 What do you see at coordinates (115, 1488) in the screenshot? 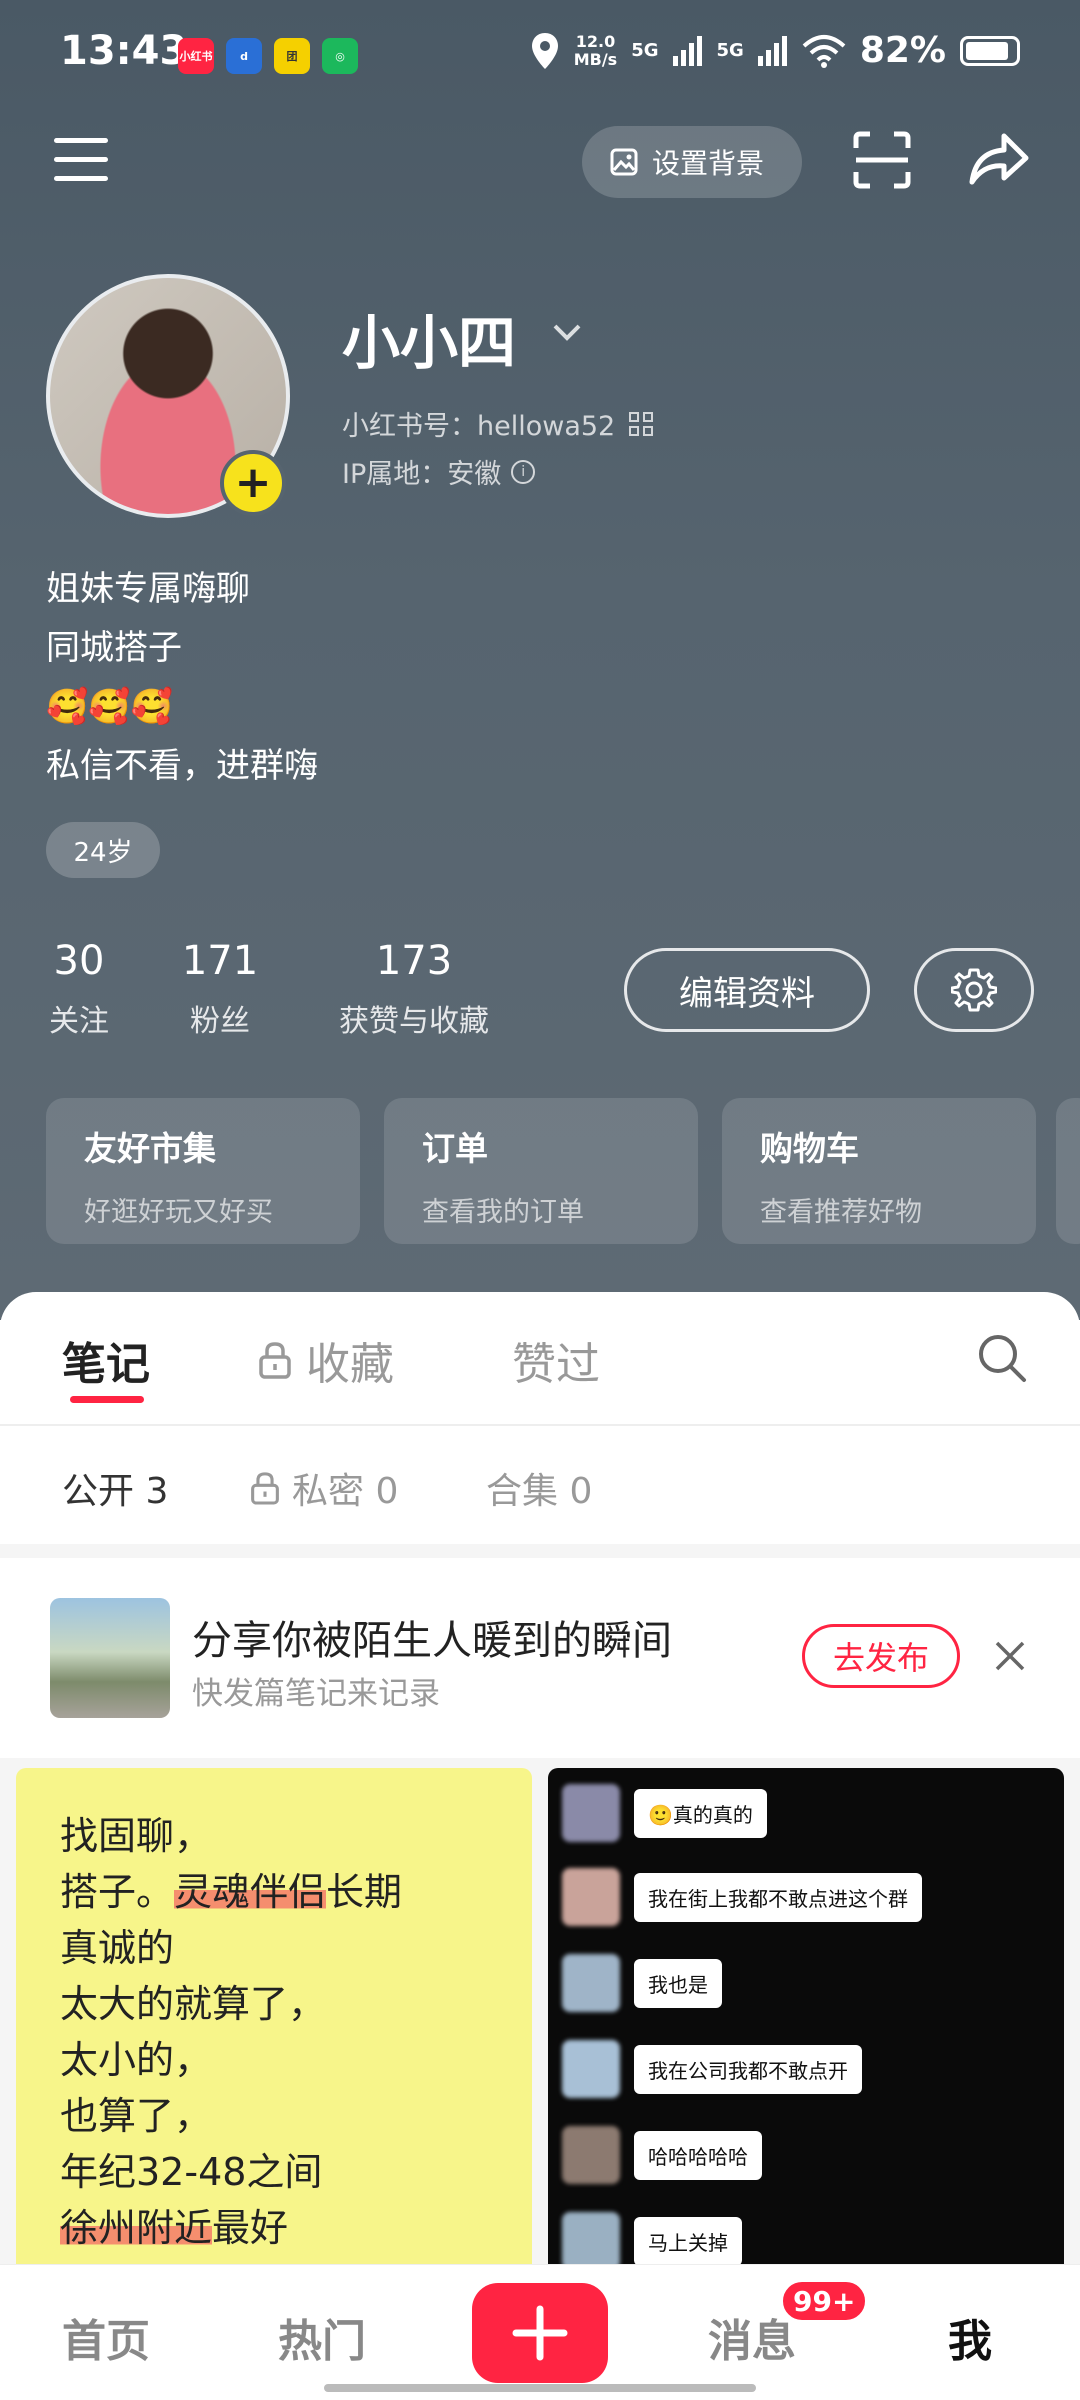
I see `subtab-public: 公开 3` at bounding box center [115, 1488].